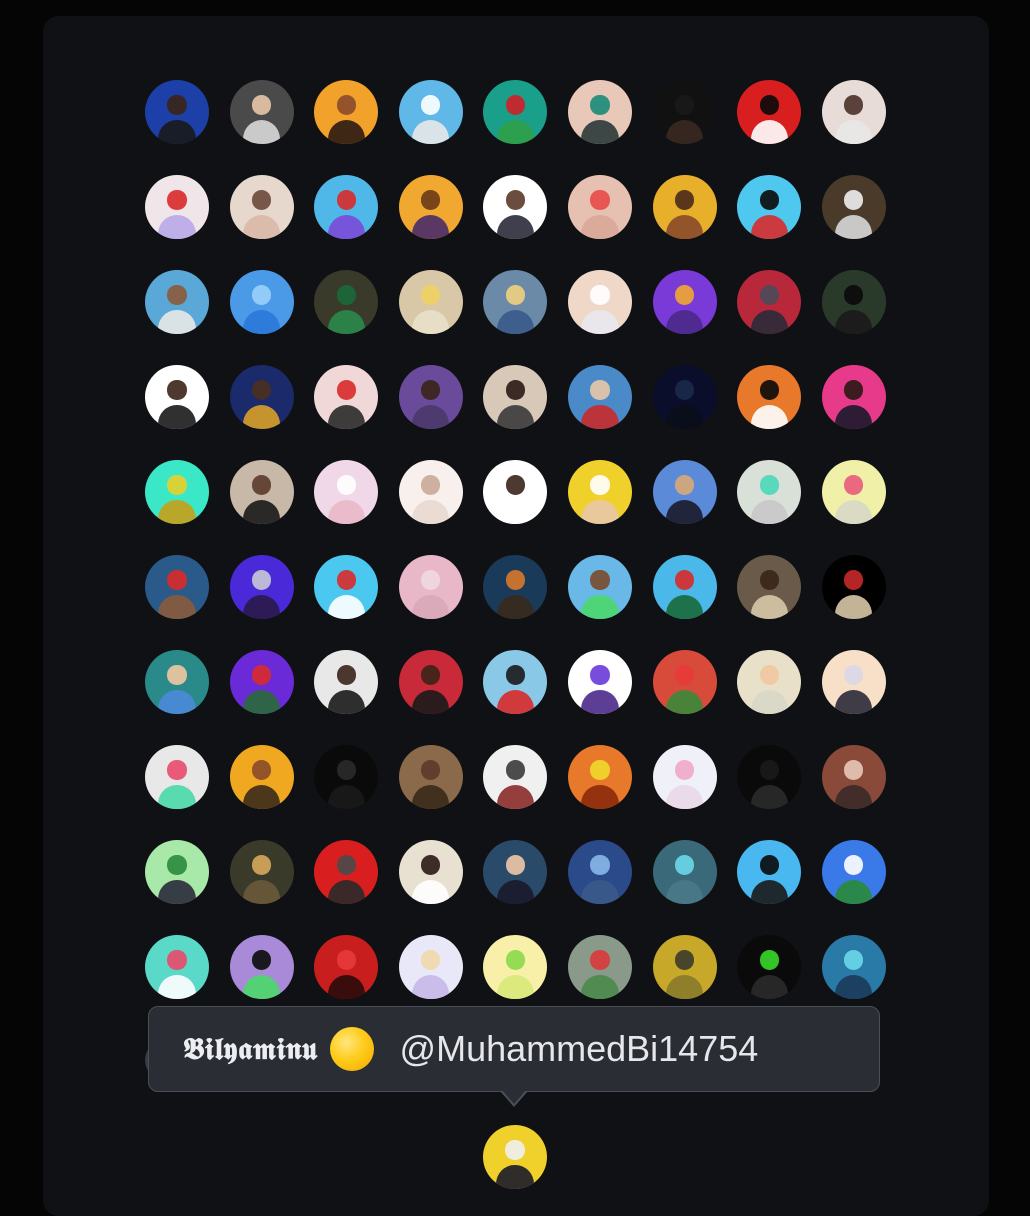 The width and height of the screenshot is (1030, 1216). Describe the element at coordinates (515, 1157) in the screenshot. I see `hovered-user-avatar` at that location.